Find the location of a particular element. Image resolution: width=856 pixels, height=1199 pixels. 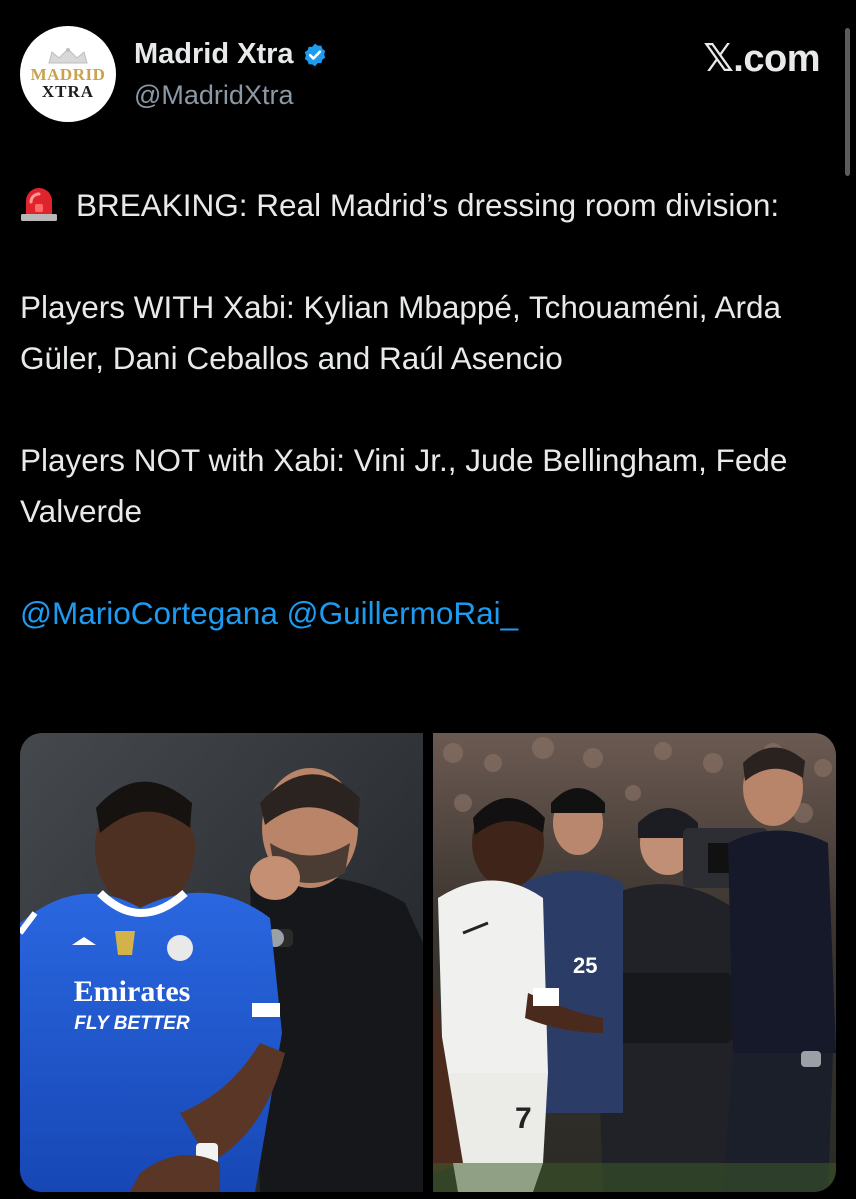

avatar-logo-line2: XTRA is located at coordinates (68, 91).